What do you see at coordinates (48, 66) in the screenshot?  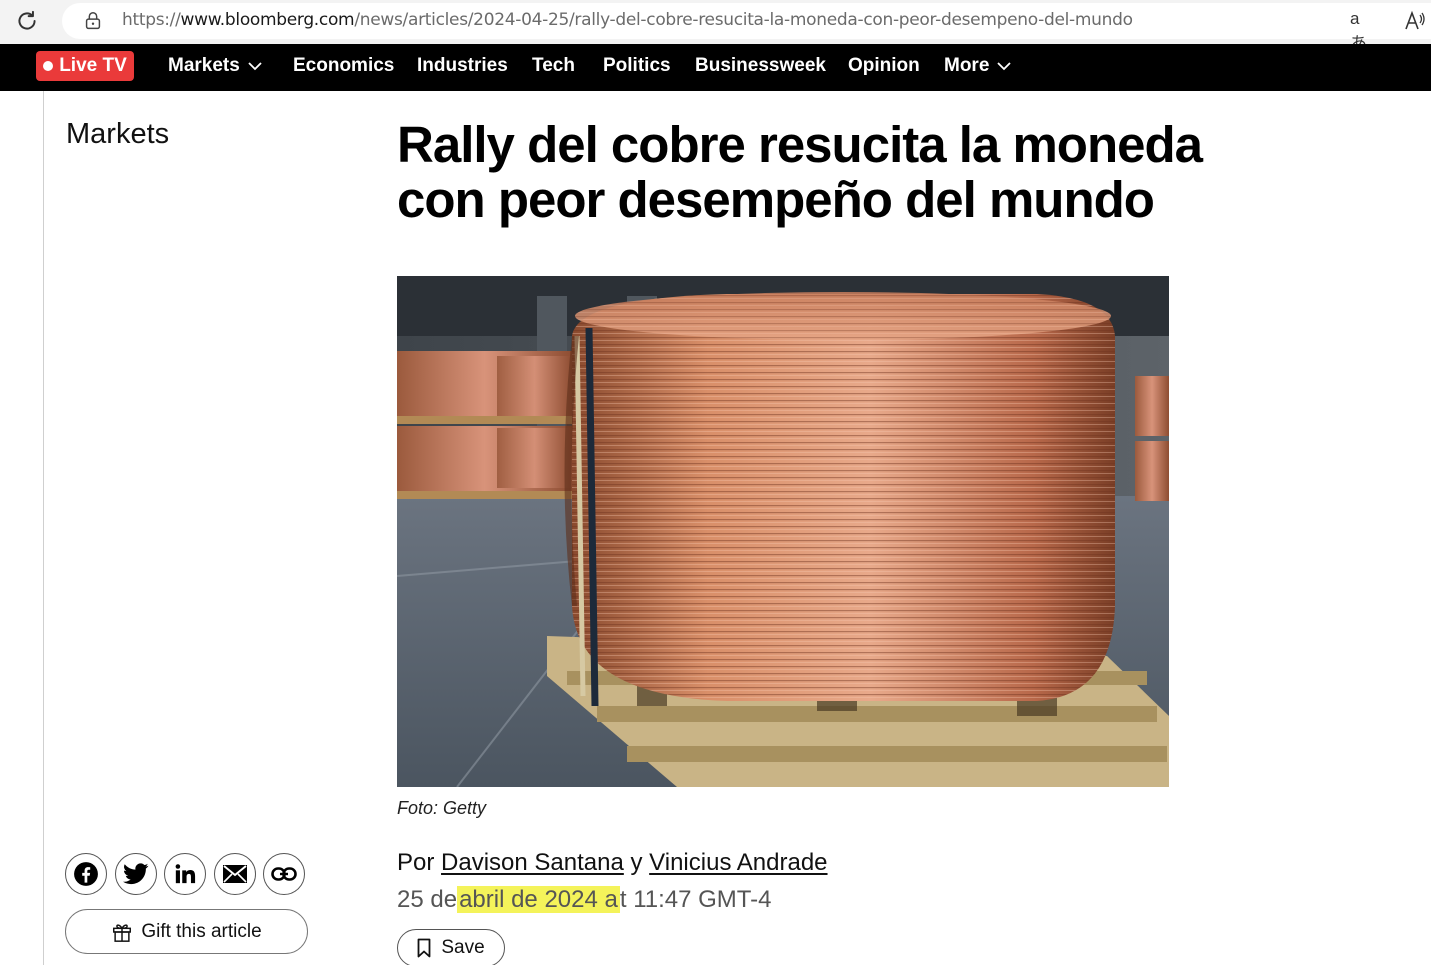 I see `live-dot-icon` at bounding box center [48, 66].